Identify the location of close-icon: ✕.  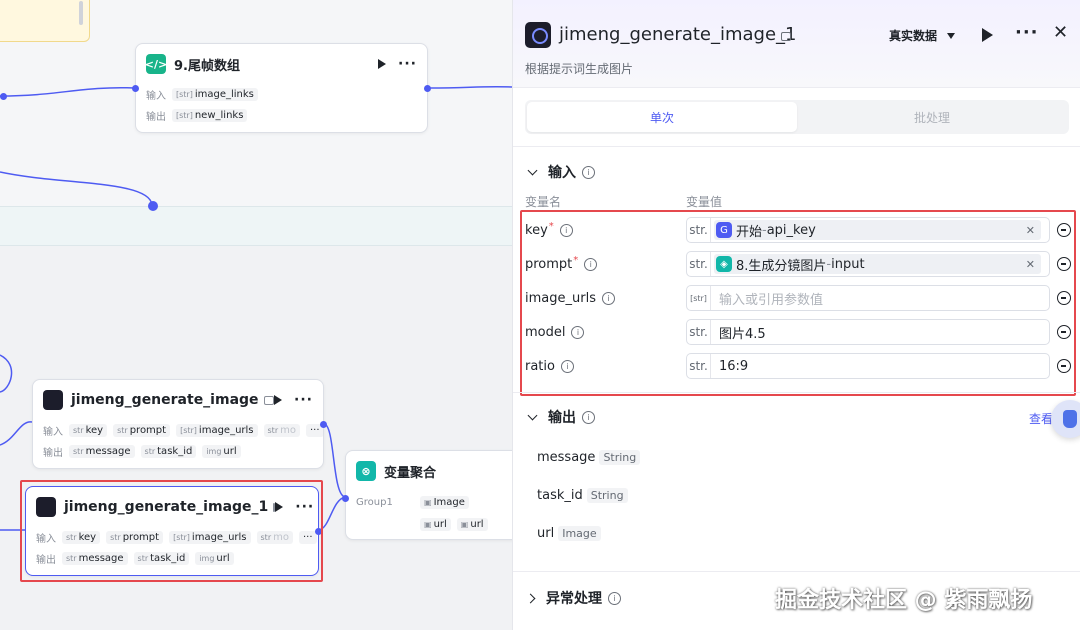
(1060, 32).